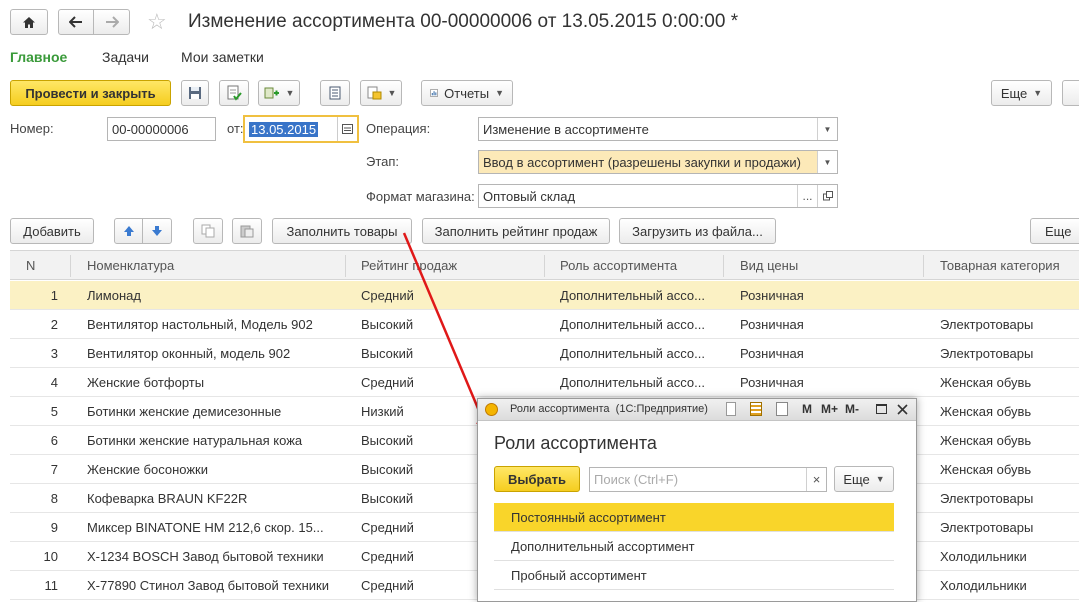 The width and height of the screenshot is (1079, 602). I want to click on document-icon, so click(731, 409).